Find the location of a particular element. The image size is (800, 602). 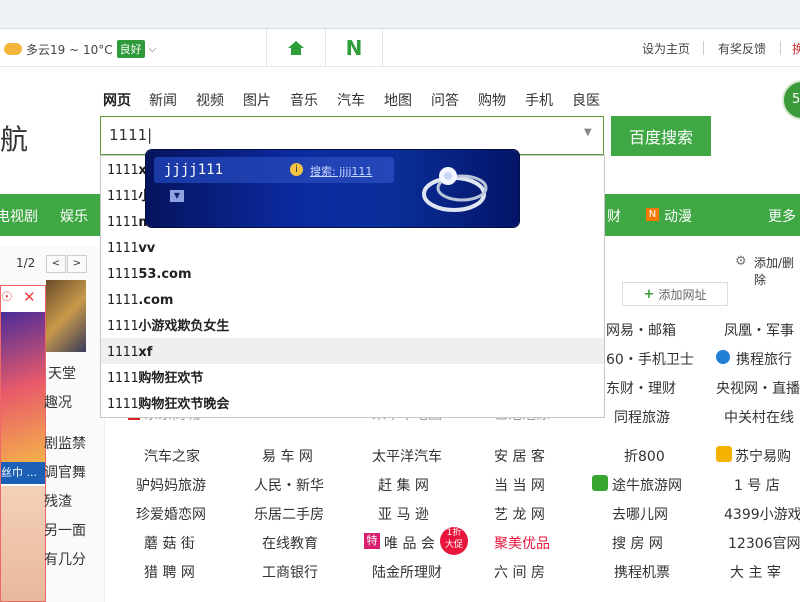

site-link: 亚 马 逊 is located at coordinates (403, 514).